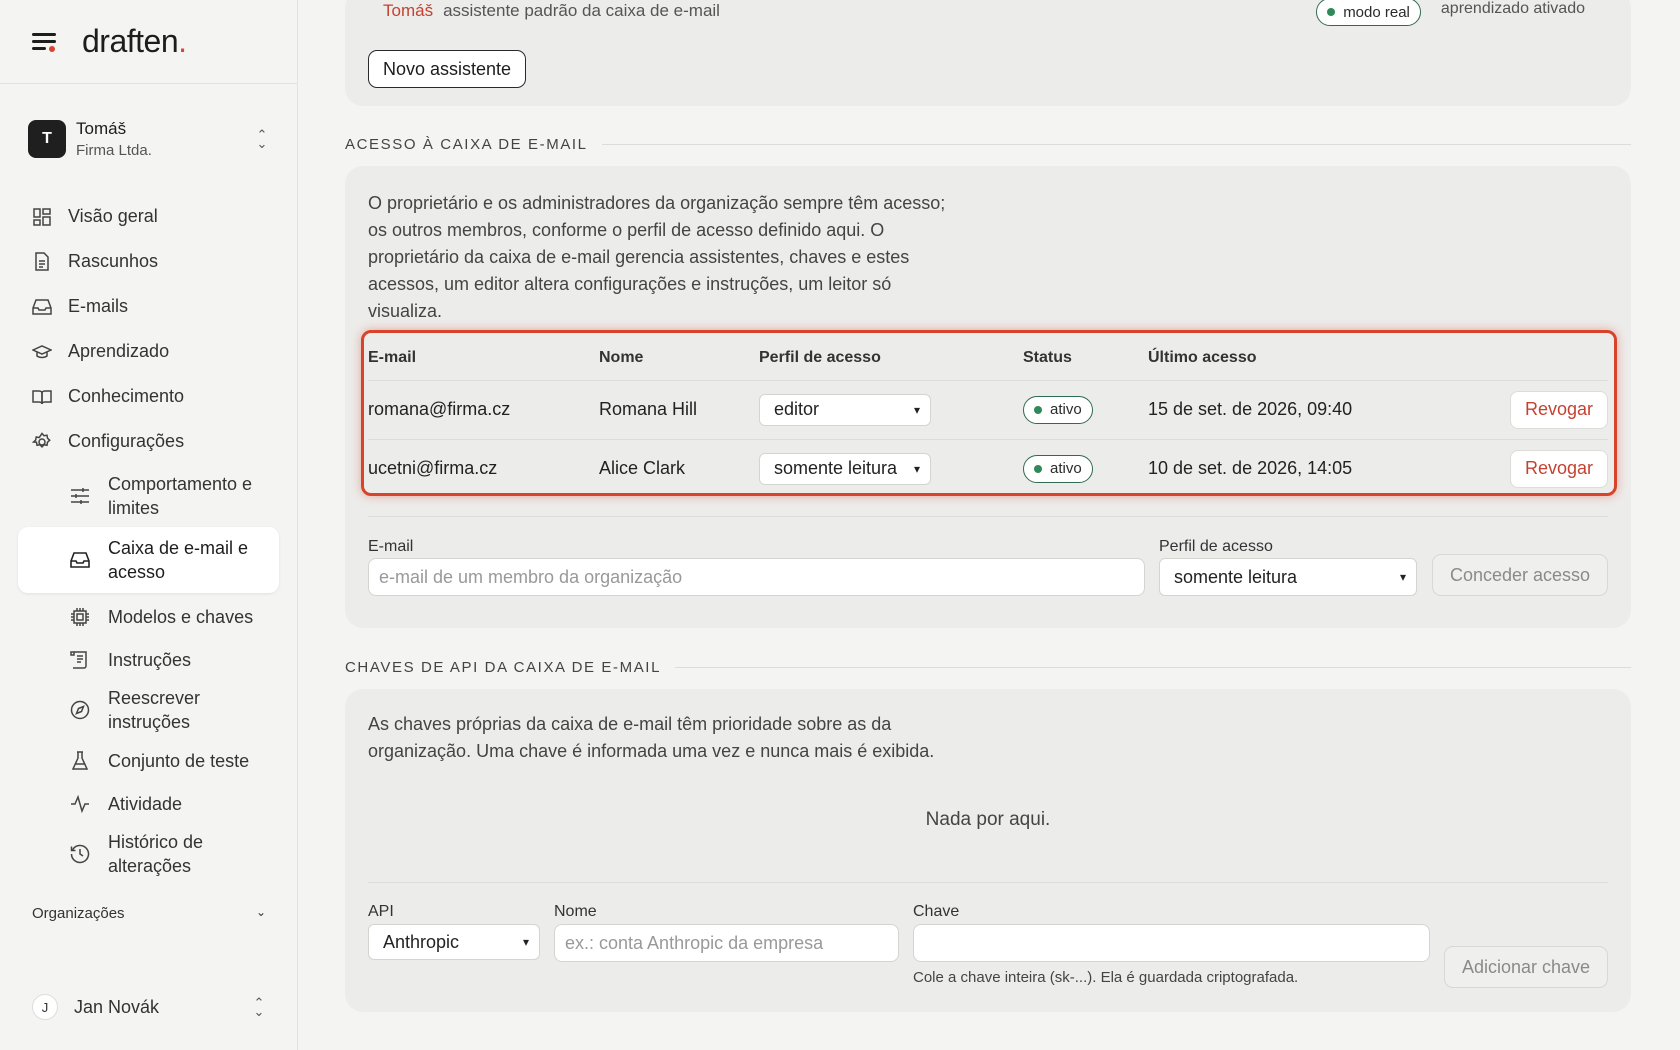  What do you see at coordinates (679, 468) in the screenshot?
I see `row-name: Alice Clark` at bounding box center [679, 468].